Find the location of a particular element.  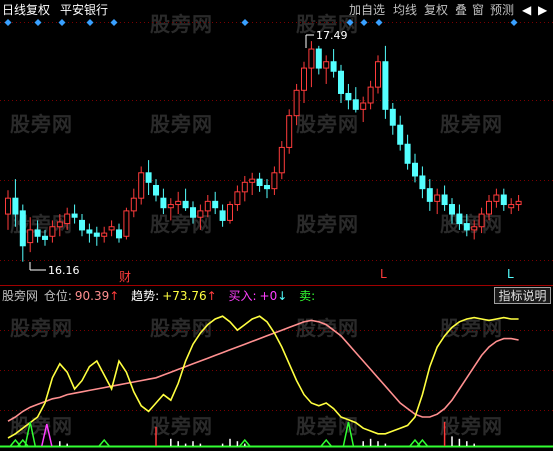

forecast-button: 预测 is located at coordinates (502, 10).